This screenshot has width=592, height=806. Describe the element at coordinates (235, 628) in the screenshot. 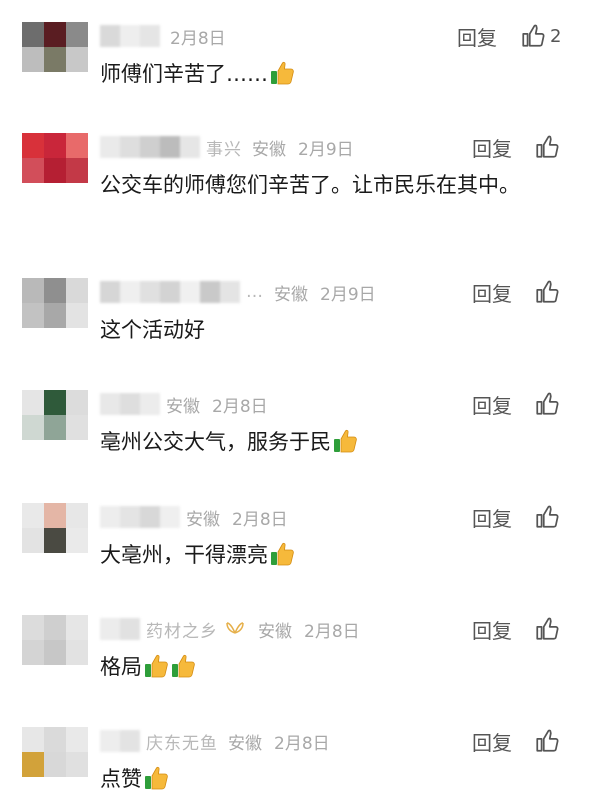

I see `heart-badge-icon` at that location.